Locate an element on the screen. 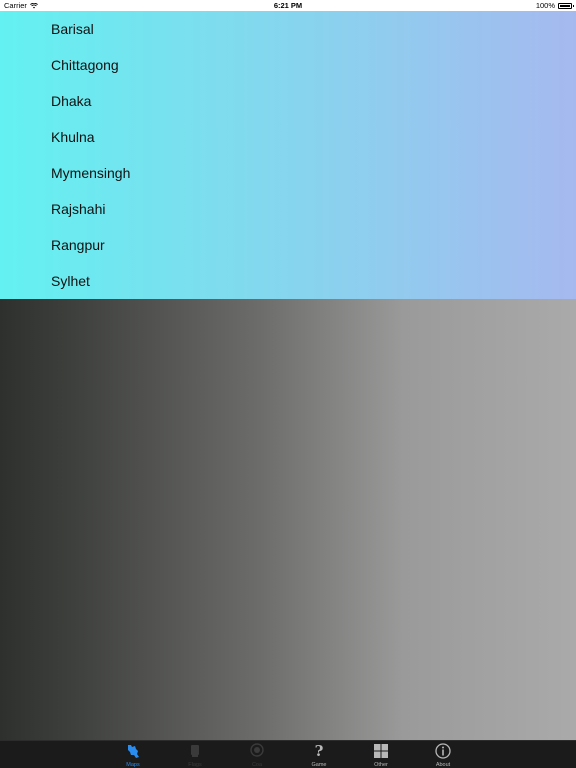  list-item: Dhaka is located at coordinates (291, 101).